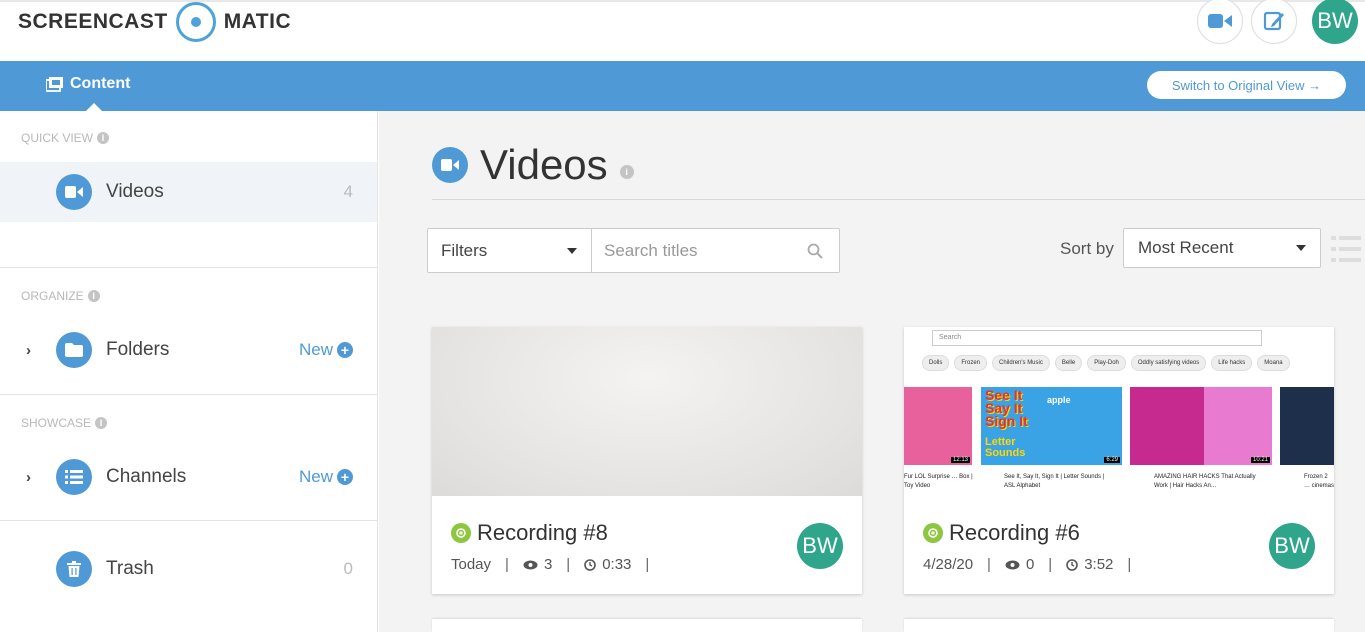  What do you see at coordinates (1201, 426) in the screenshot?
I see `thumbnail-tile: 10:21` at bounding box center [1201, 426].